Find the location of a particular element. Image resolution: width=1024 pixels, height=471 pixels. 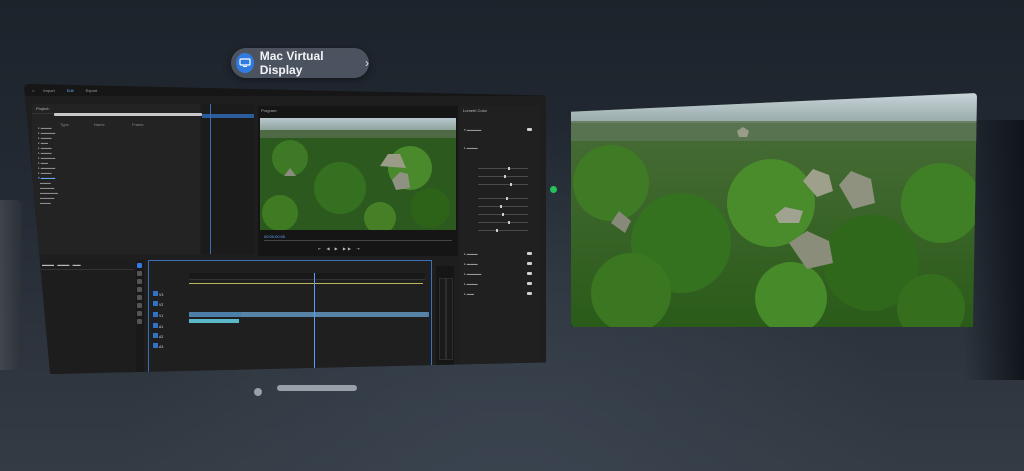

program-timecode: 00:00:00:00 is located at coordinates (275, 236).